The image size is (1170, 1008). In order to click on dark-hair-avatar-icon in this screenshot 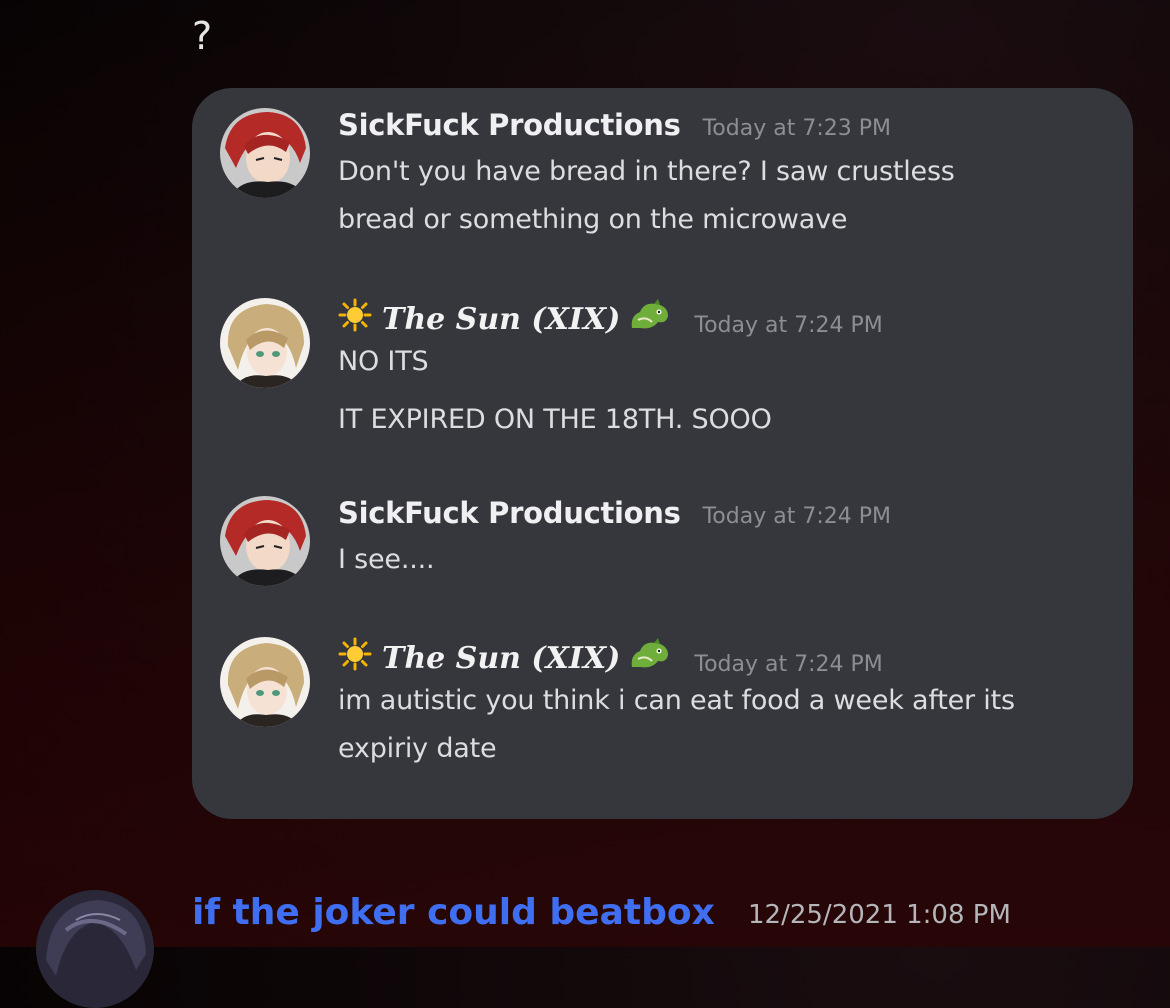, I will do `click(95, 949)`.